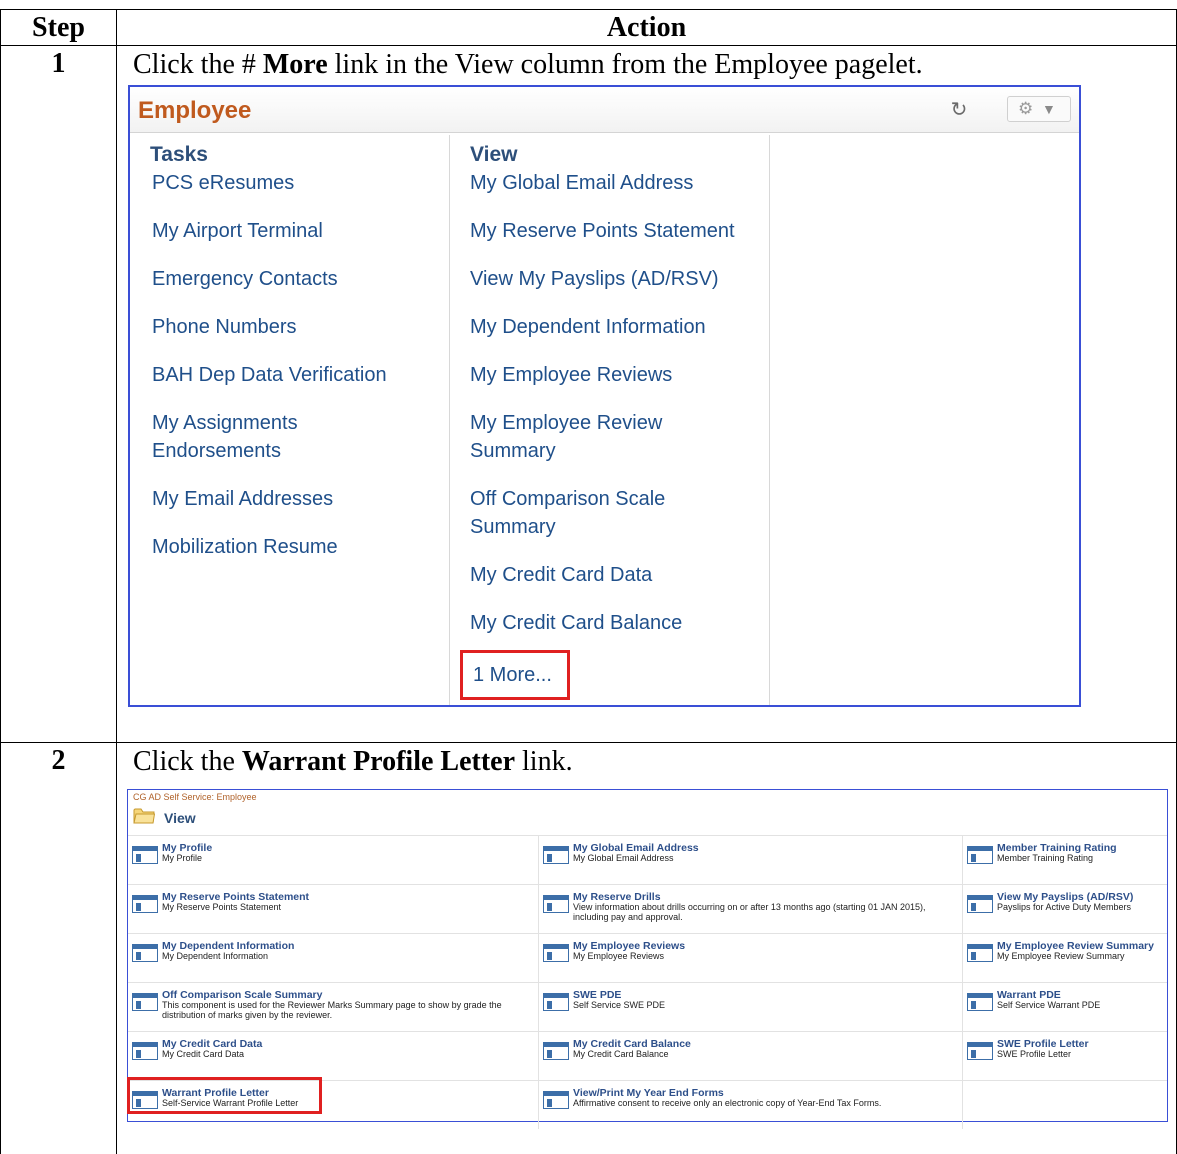 The height and width of the screenshot is (1154, 1177). I want to click on header-row: Step Action, so click(588, 27).